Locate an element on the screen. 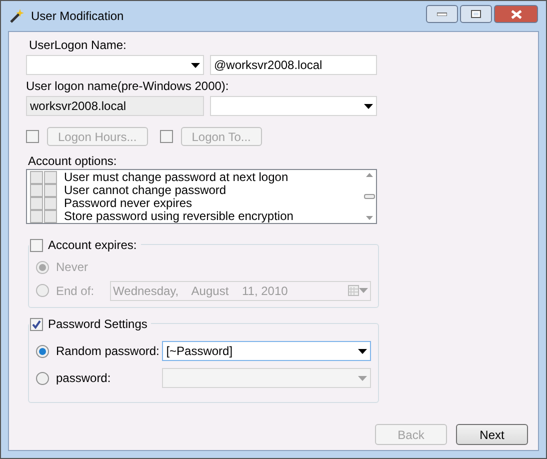  scroll-down-icon is located at coordinates (369, 218).